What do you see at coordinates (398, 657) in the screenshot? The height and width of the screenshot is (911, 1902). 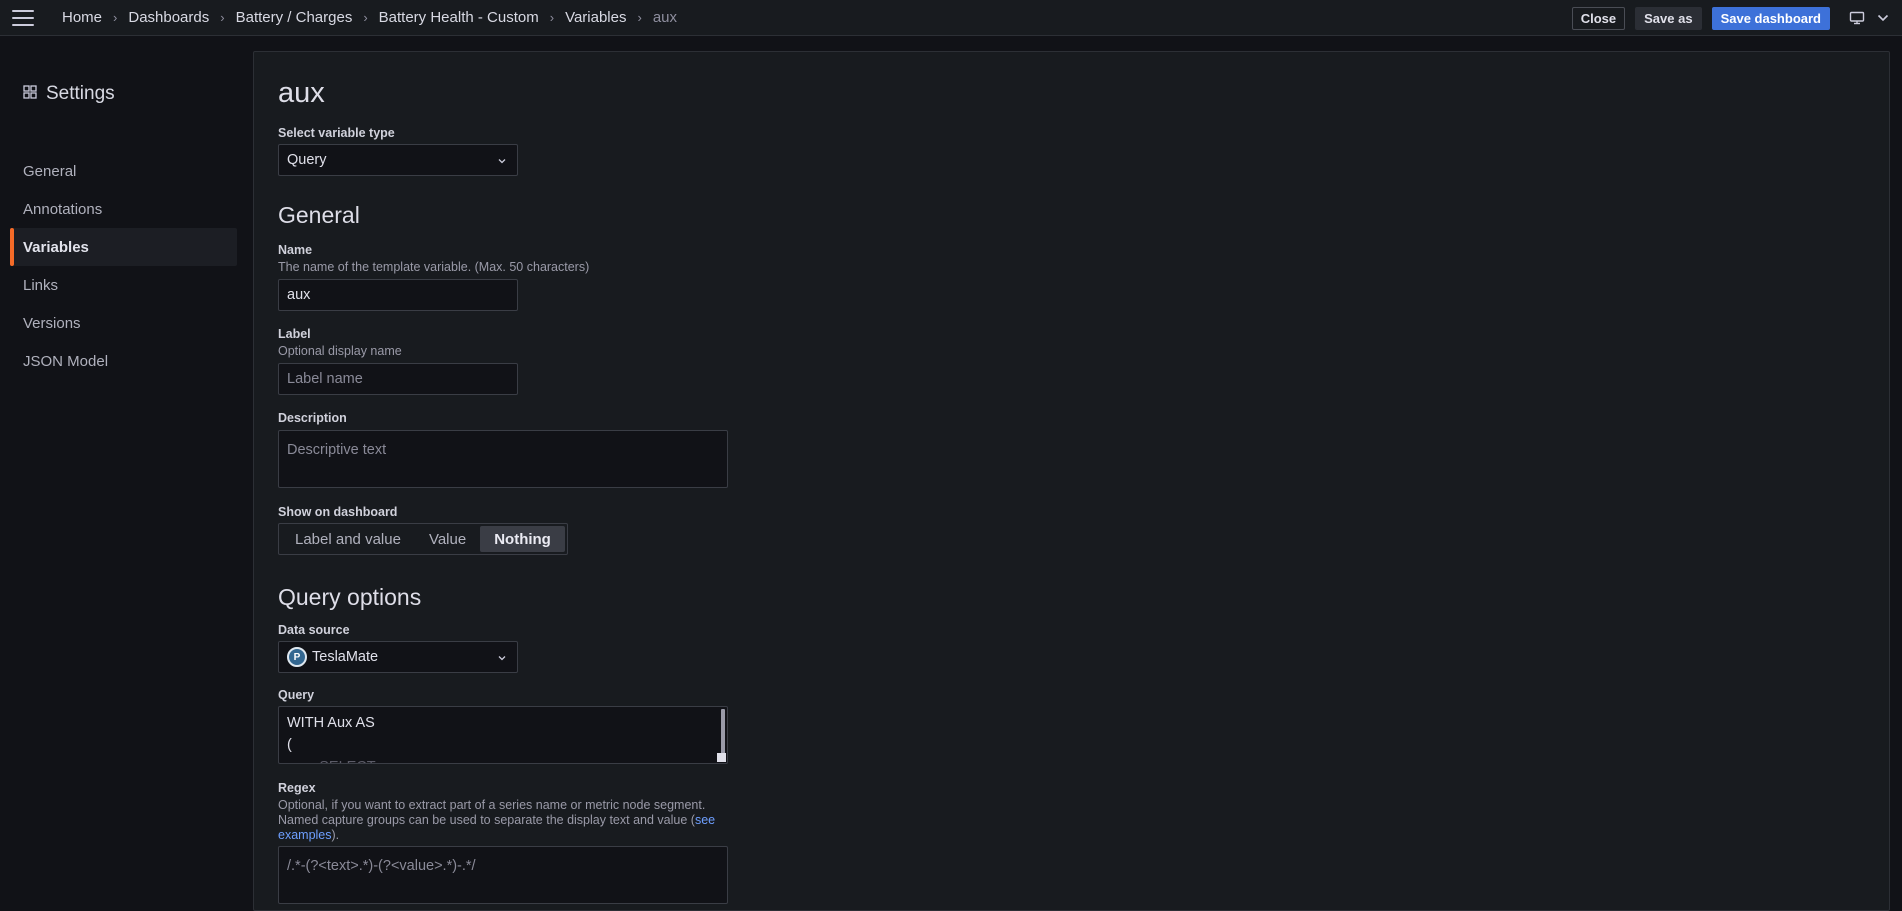 I see `data-source-select: P TeslaMate` at bounding box center [398, 657].